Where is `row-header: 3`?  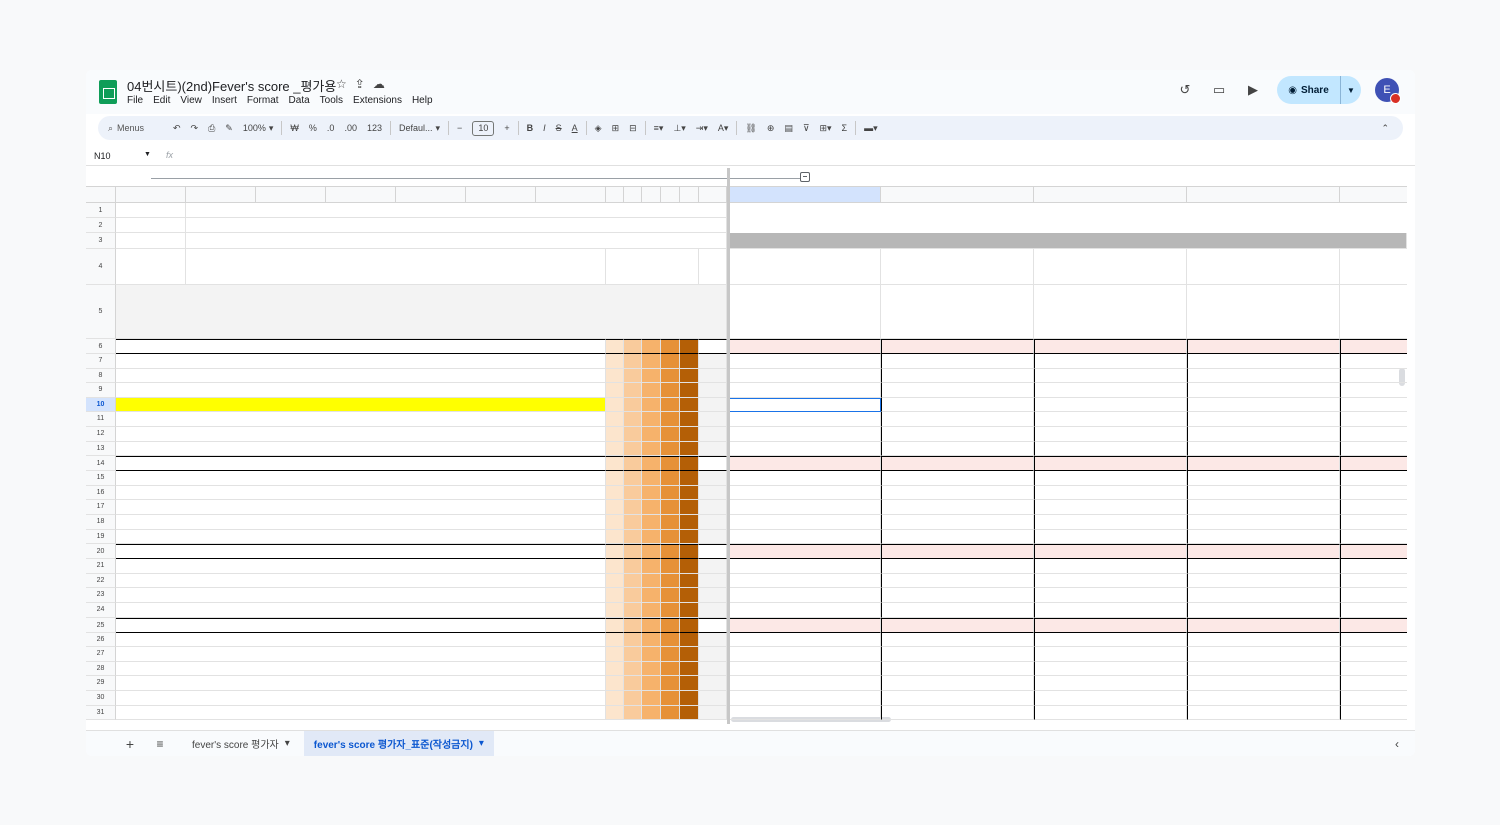
row-header: 3 is located at coordinates (101, 241).